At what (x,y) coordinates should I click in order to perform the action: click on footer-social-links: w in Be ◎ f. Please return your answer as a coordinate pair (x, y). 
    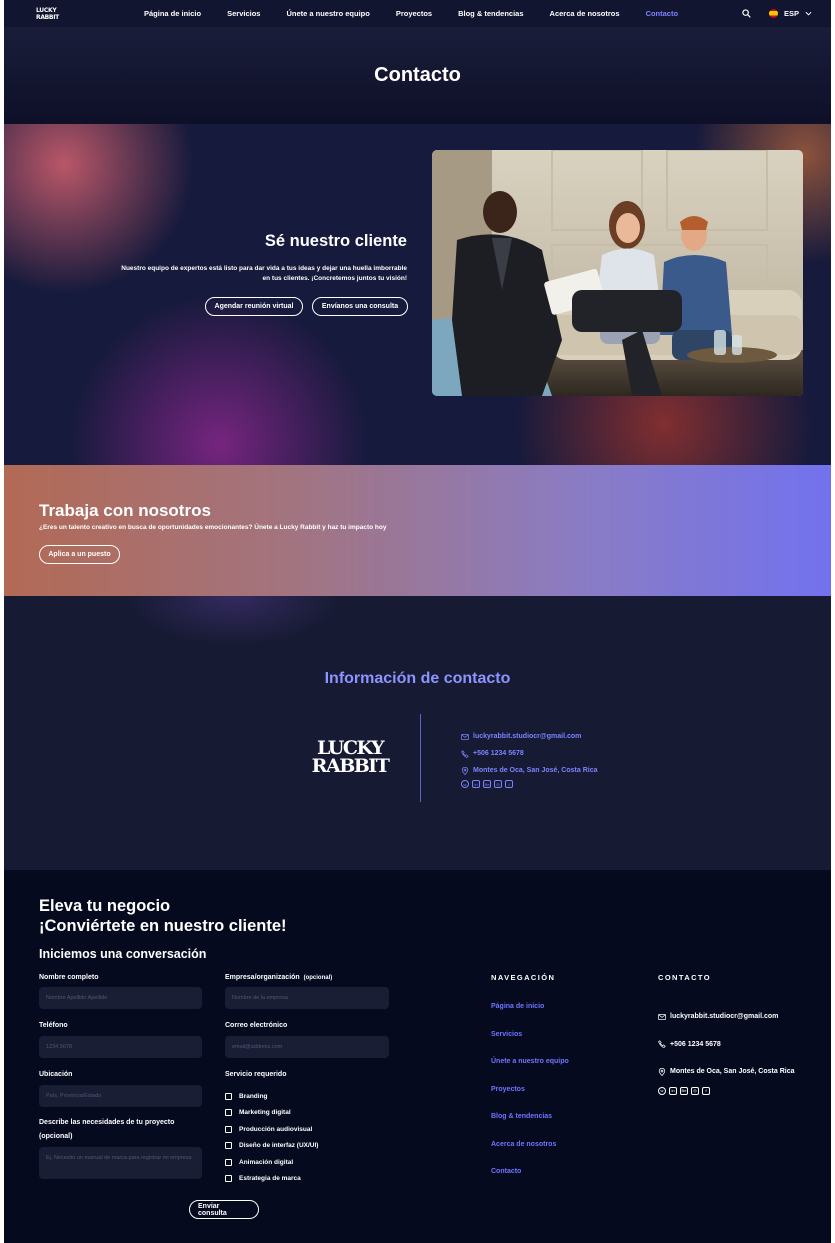
    Looking at the image, I should click on (726, 1090).